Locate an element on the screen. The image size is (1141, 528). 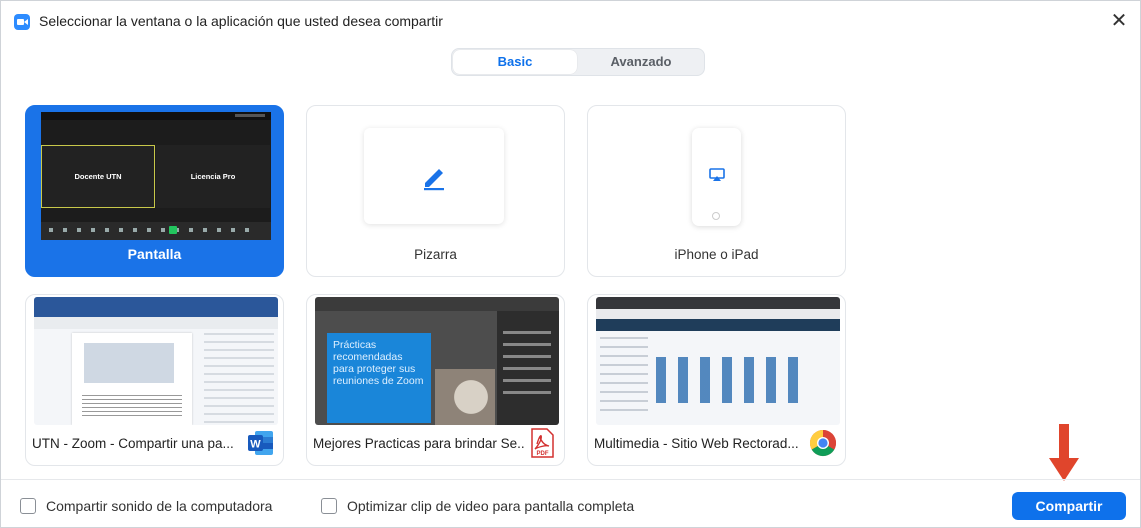
screen-preview: Docente UTN Licencia Pro is located at coordinates (156, 176).